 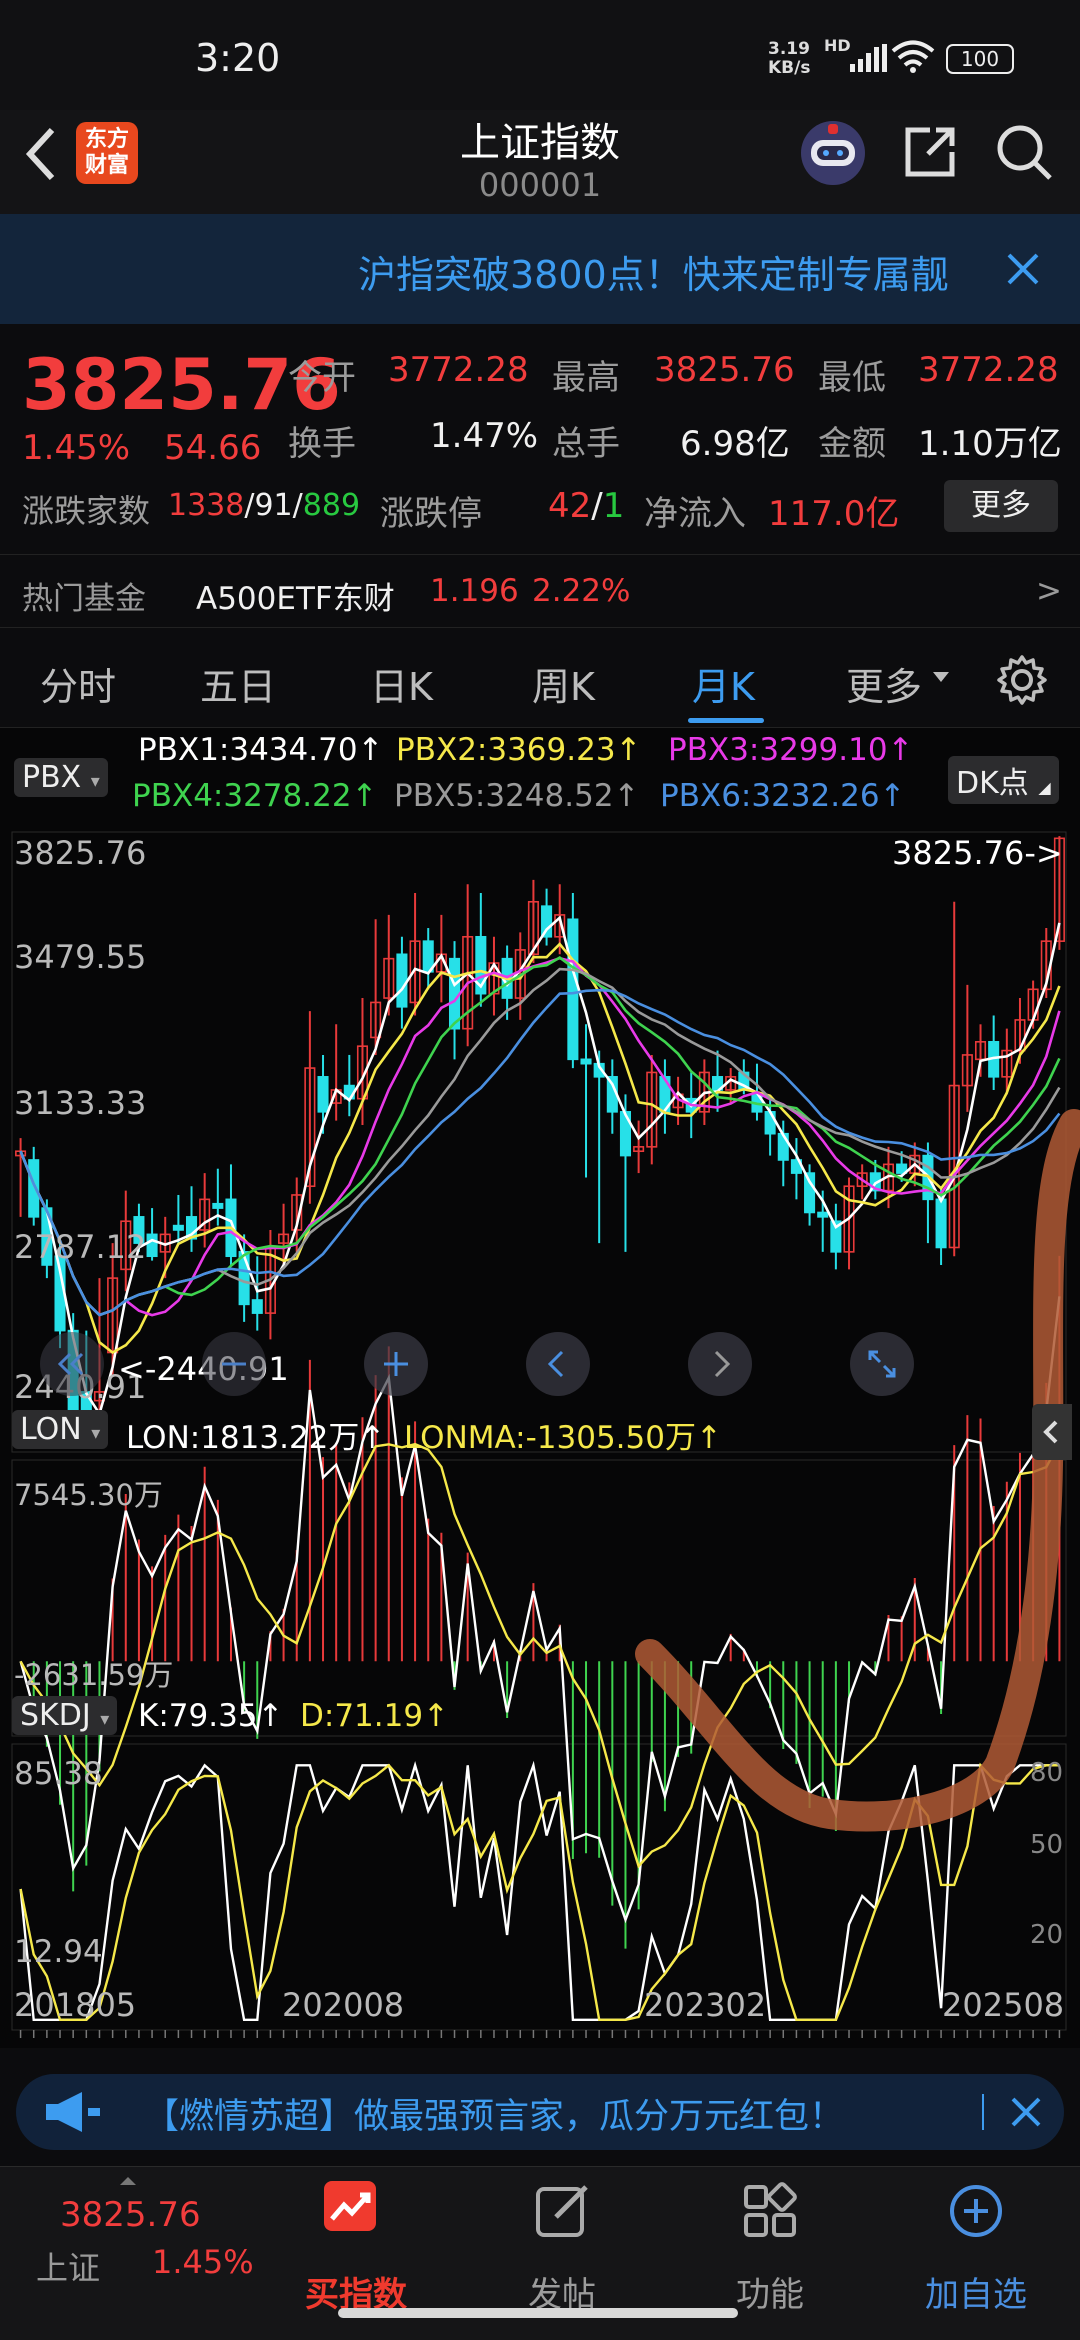 I want to click on netflow-value: 117.0亿, so click(x=834, y=514).